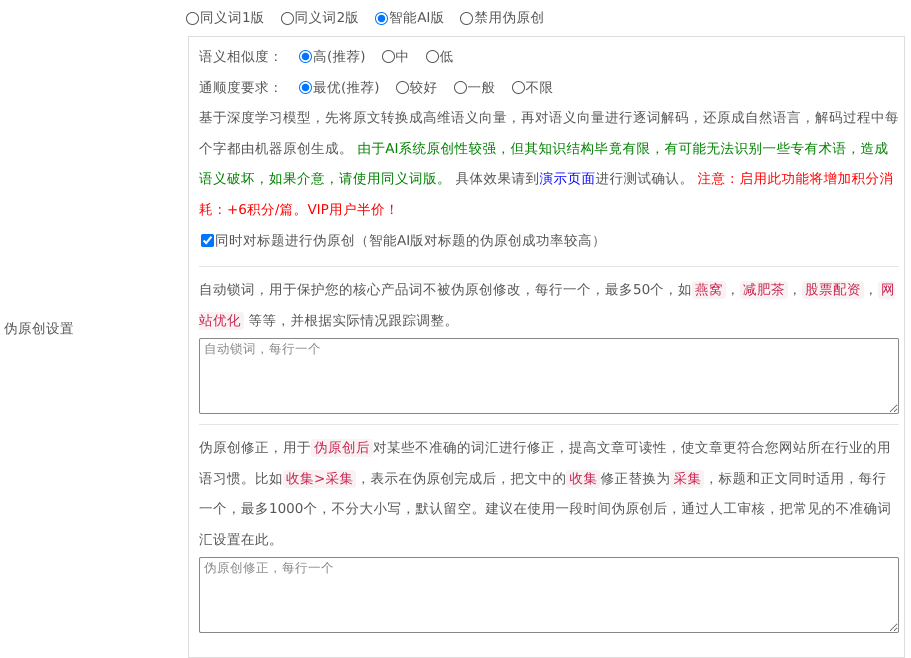 The image size is (911, 658). I want to click on option-label: 较好, so click(424, 87).